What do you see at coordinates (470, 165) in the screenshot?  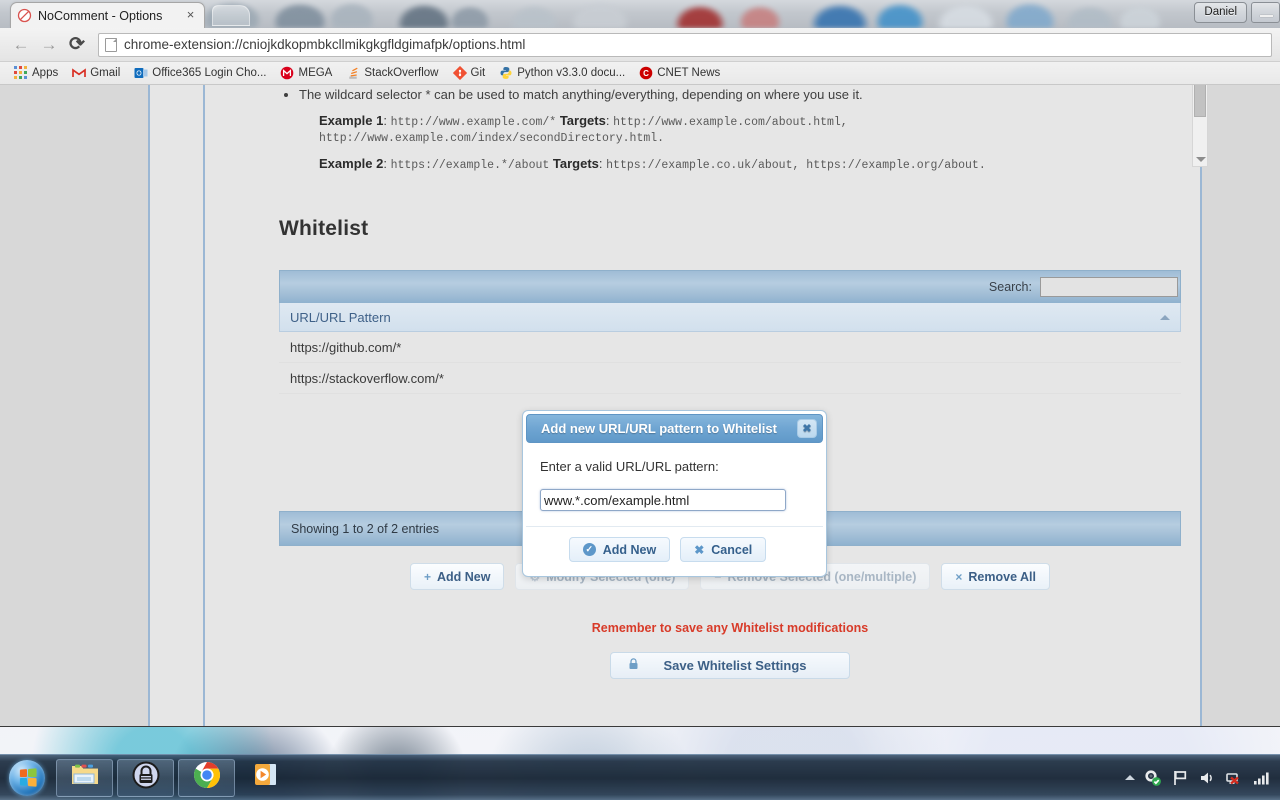 I see `example-2-pattern: https://example.*/about` at bounding box center [470, 165].